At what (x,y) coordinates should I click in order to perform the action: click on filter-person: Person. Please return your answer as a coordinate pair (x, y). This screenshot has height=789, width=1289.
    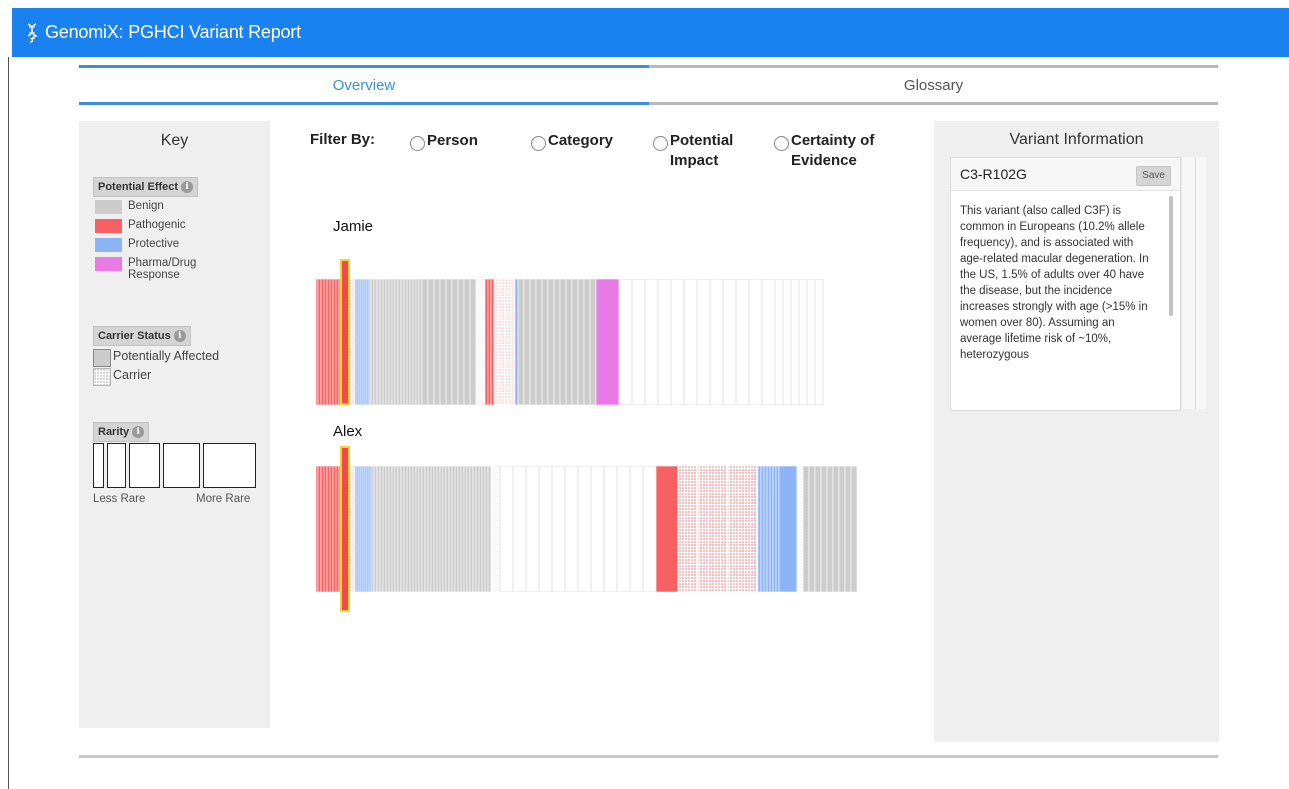
    Looking at the image, I should click on (444, 141).